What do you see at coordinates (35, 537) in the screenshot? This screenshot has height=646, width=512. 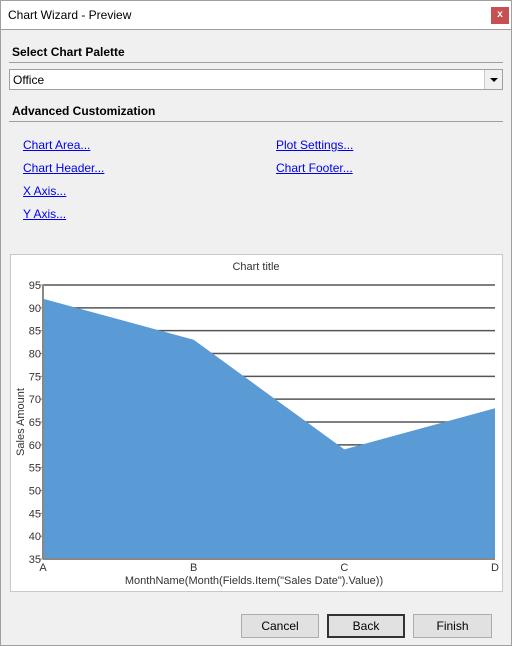 I see `y-tick-label: 40` at bounding box center [35, 537].